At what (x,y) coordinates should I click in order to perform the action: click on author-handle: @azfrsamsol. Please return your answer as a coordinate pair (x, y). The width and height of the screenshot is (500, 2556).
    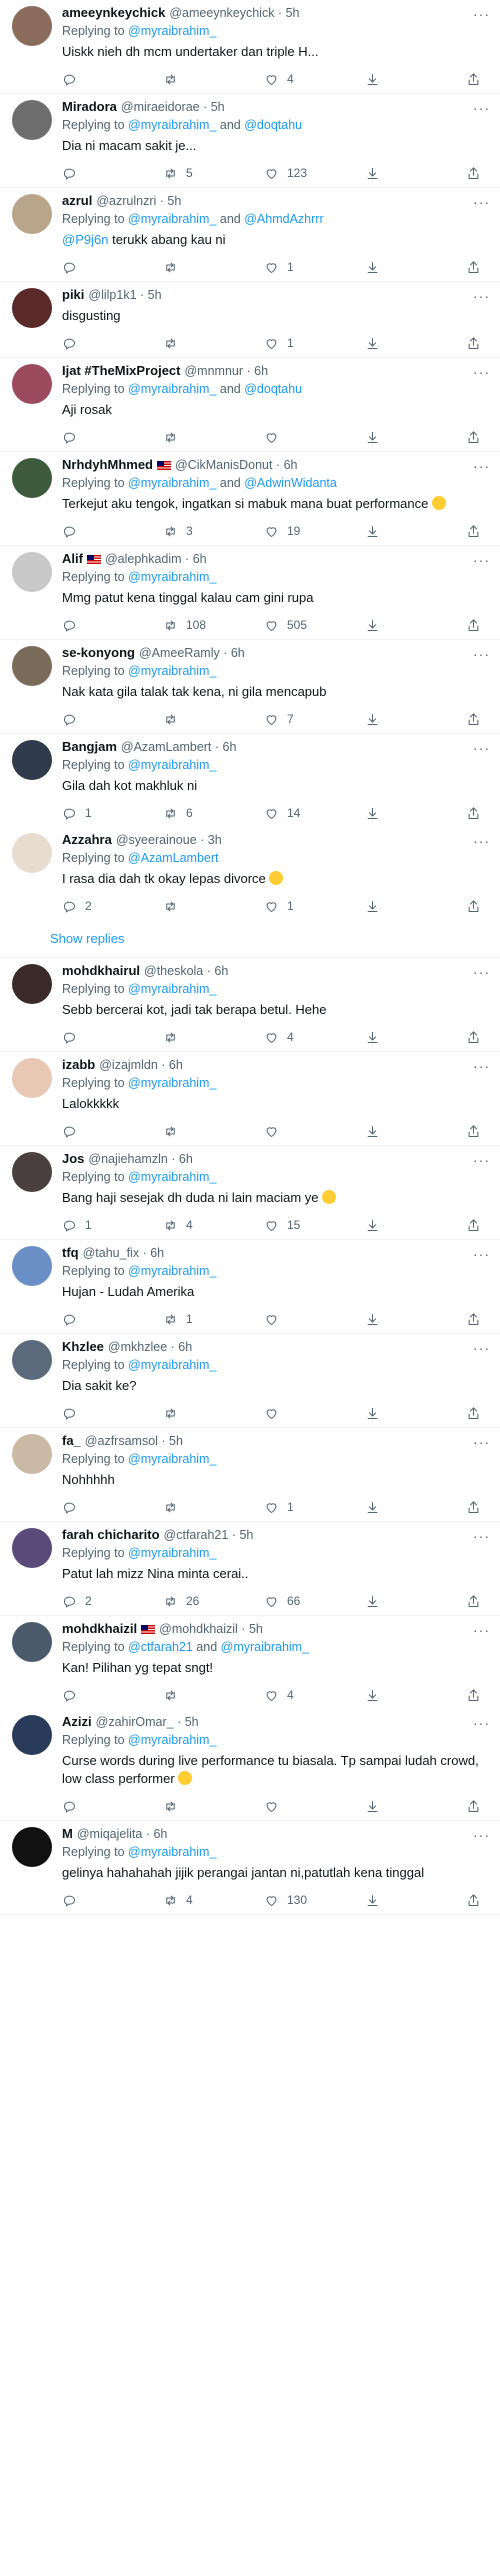
    Looking at the image, I should click on (121, 1441).